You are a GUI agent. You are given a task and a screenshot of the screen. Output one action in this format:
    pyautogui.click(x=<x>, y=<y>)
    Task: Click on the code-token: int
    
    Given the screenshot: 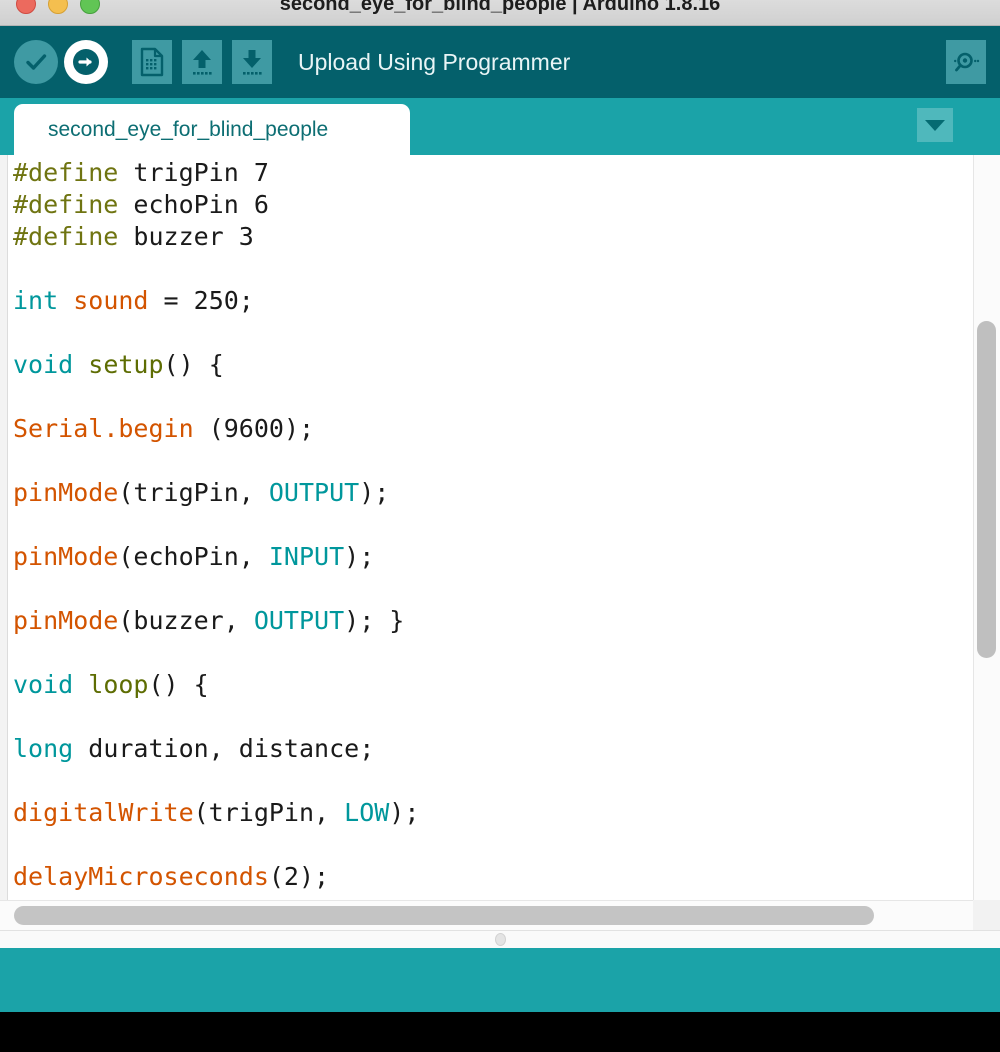 What is the action you would take?
    pyautogui.click(x=36, y=300)
    